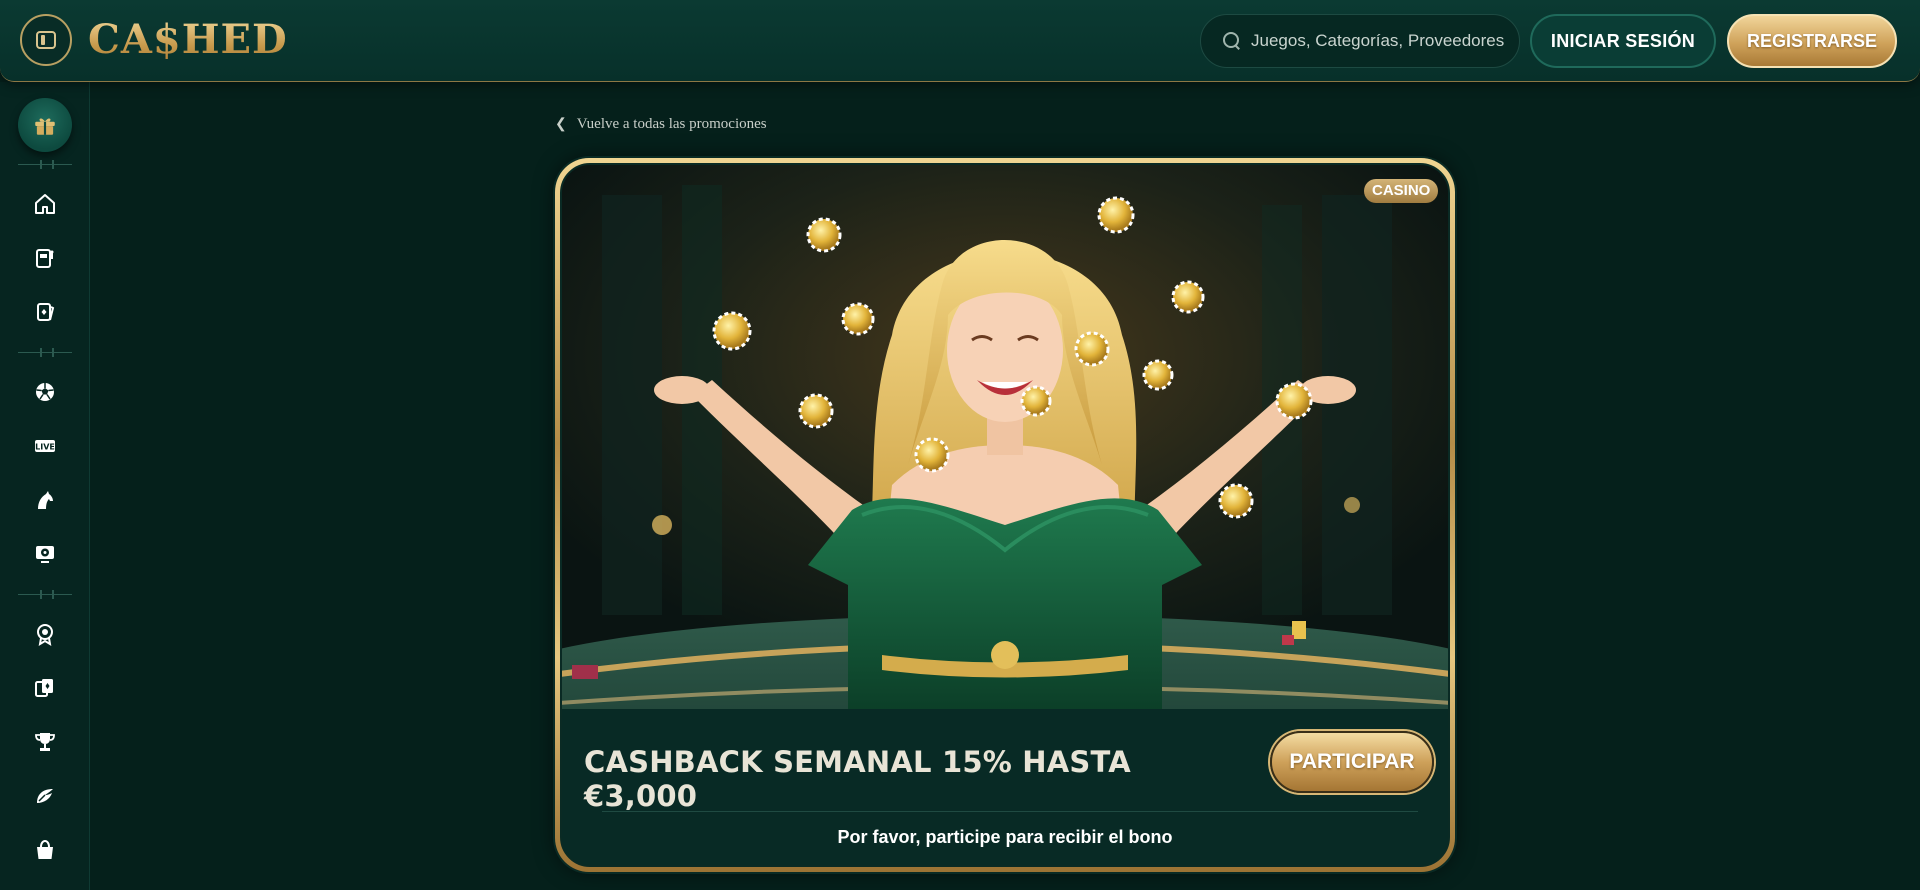  I want to click on search-input, so click(1381, 41).